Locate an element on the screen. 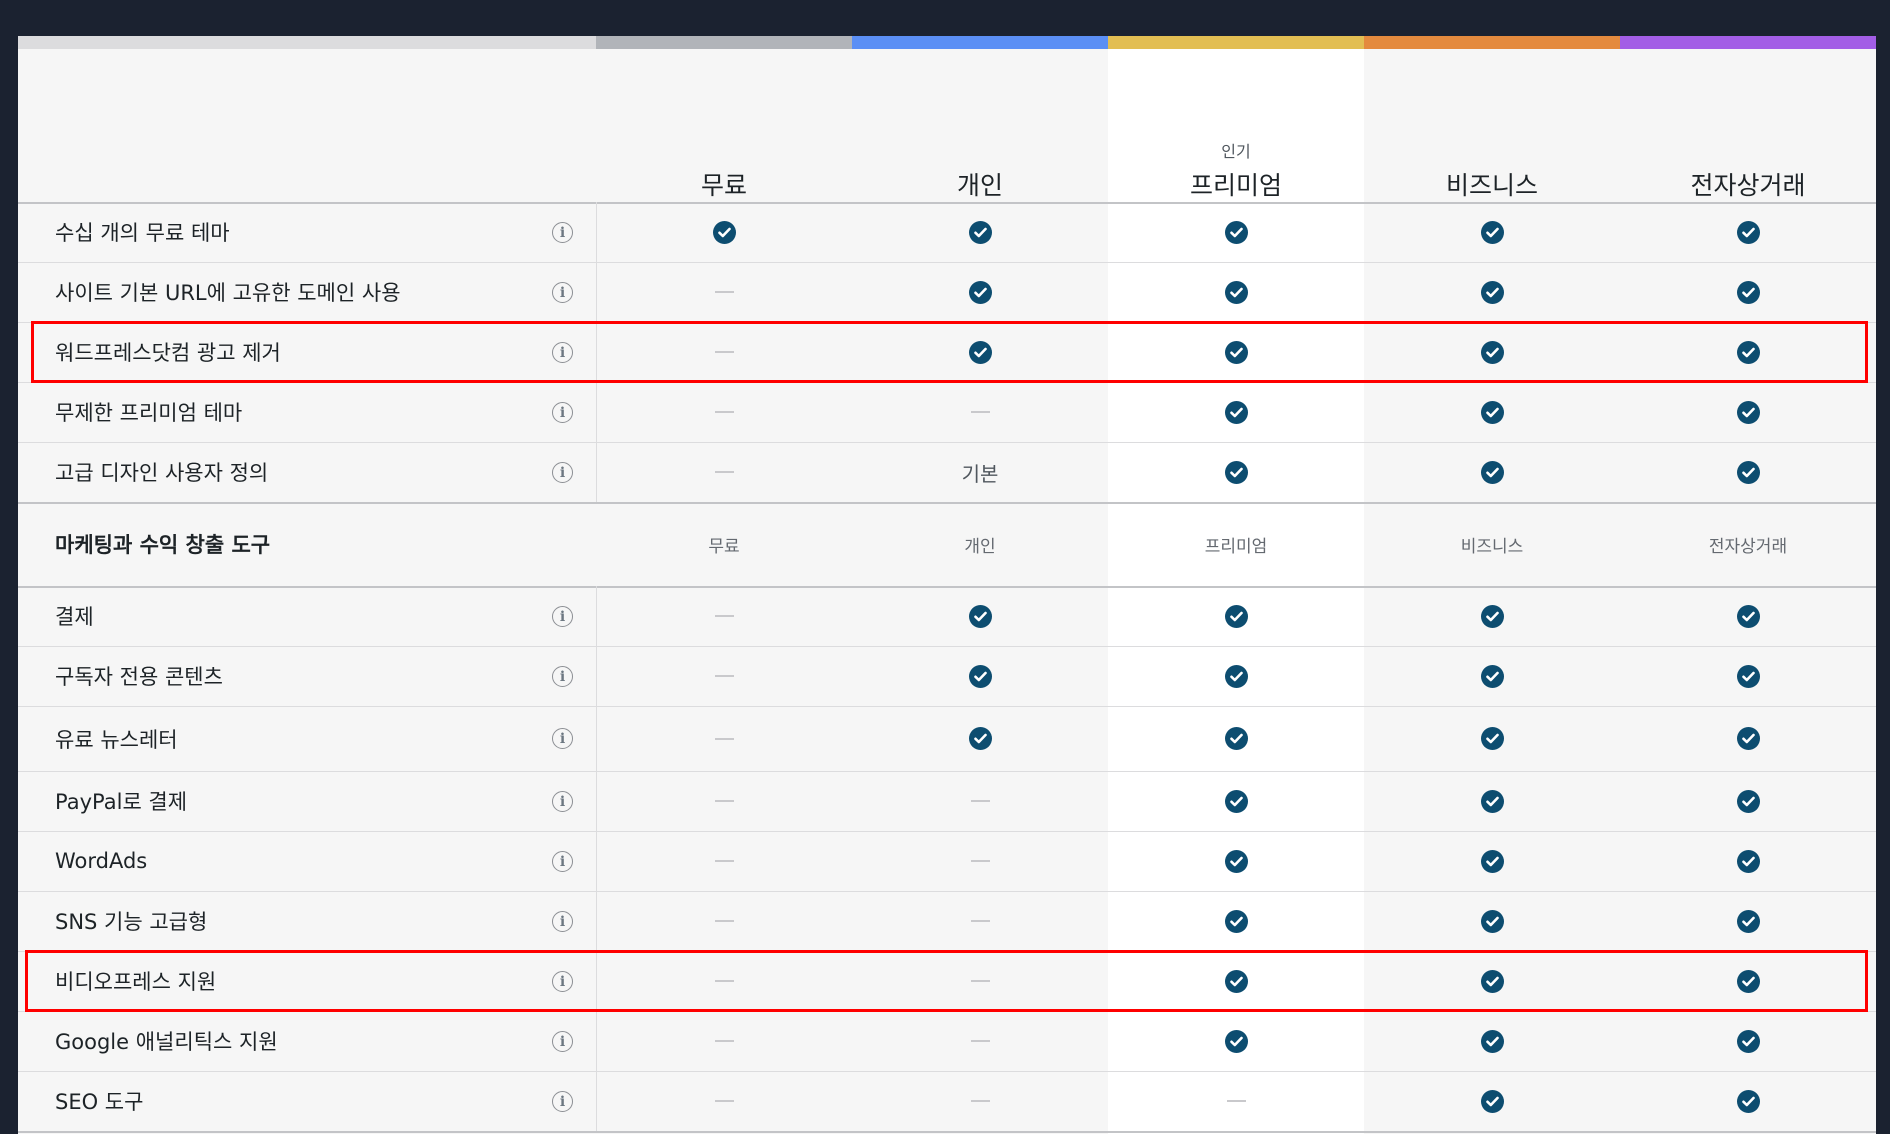 The width and height of the screenshot is (1890, 1134). section-column-ecommerce: 전자상거래 is located at coordinates (1748, 544).